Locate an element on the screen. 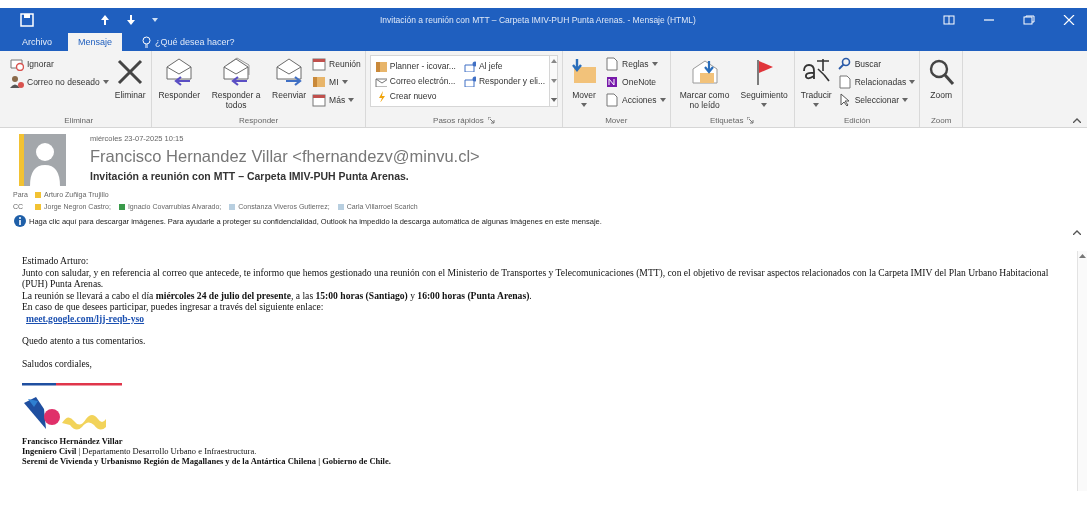 This screenshot has height=529, width=1087. ribbon-button: Acciones is located at coordinates (635, 100).